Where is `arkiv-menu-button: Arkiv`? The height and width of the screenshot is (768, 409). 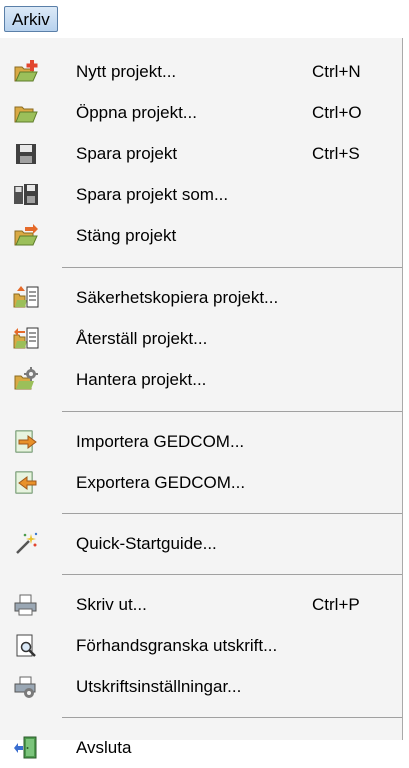
arkiv-menu-button: Arkiv is located at coordinates (31, 19).